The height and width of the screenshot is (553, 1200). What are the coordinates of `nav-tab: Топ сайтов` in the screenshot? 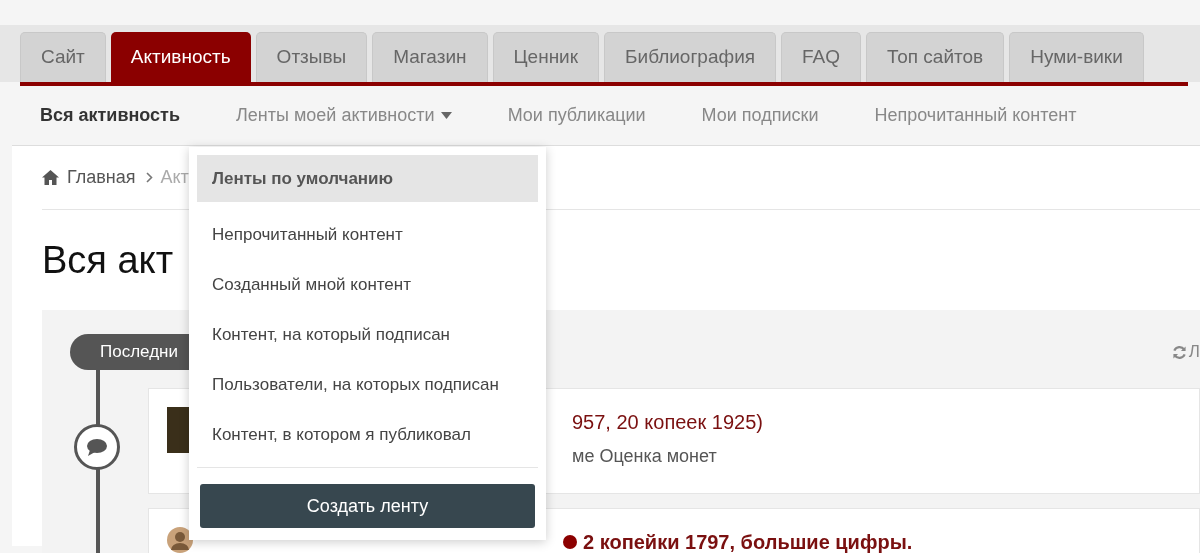 It's located at (935, 57).